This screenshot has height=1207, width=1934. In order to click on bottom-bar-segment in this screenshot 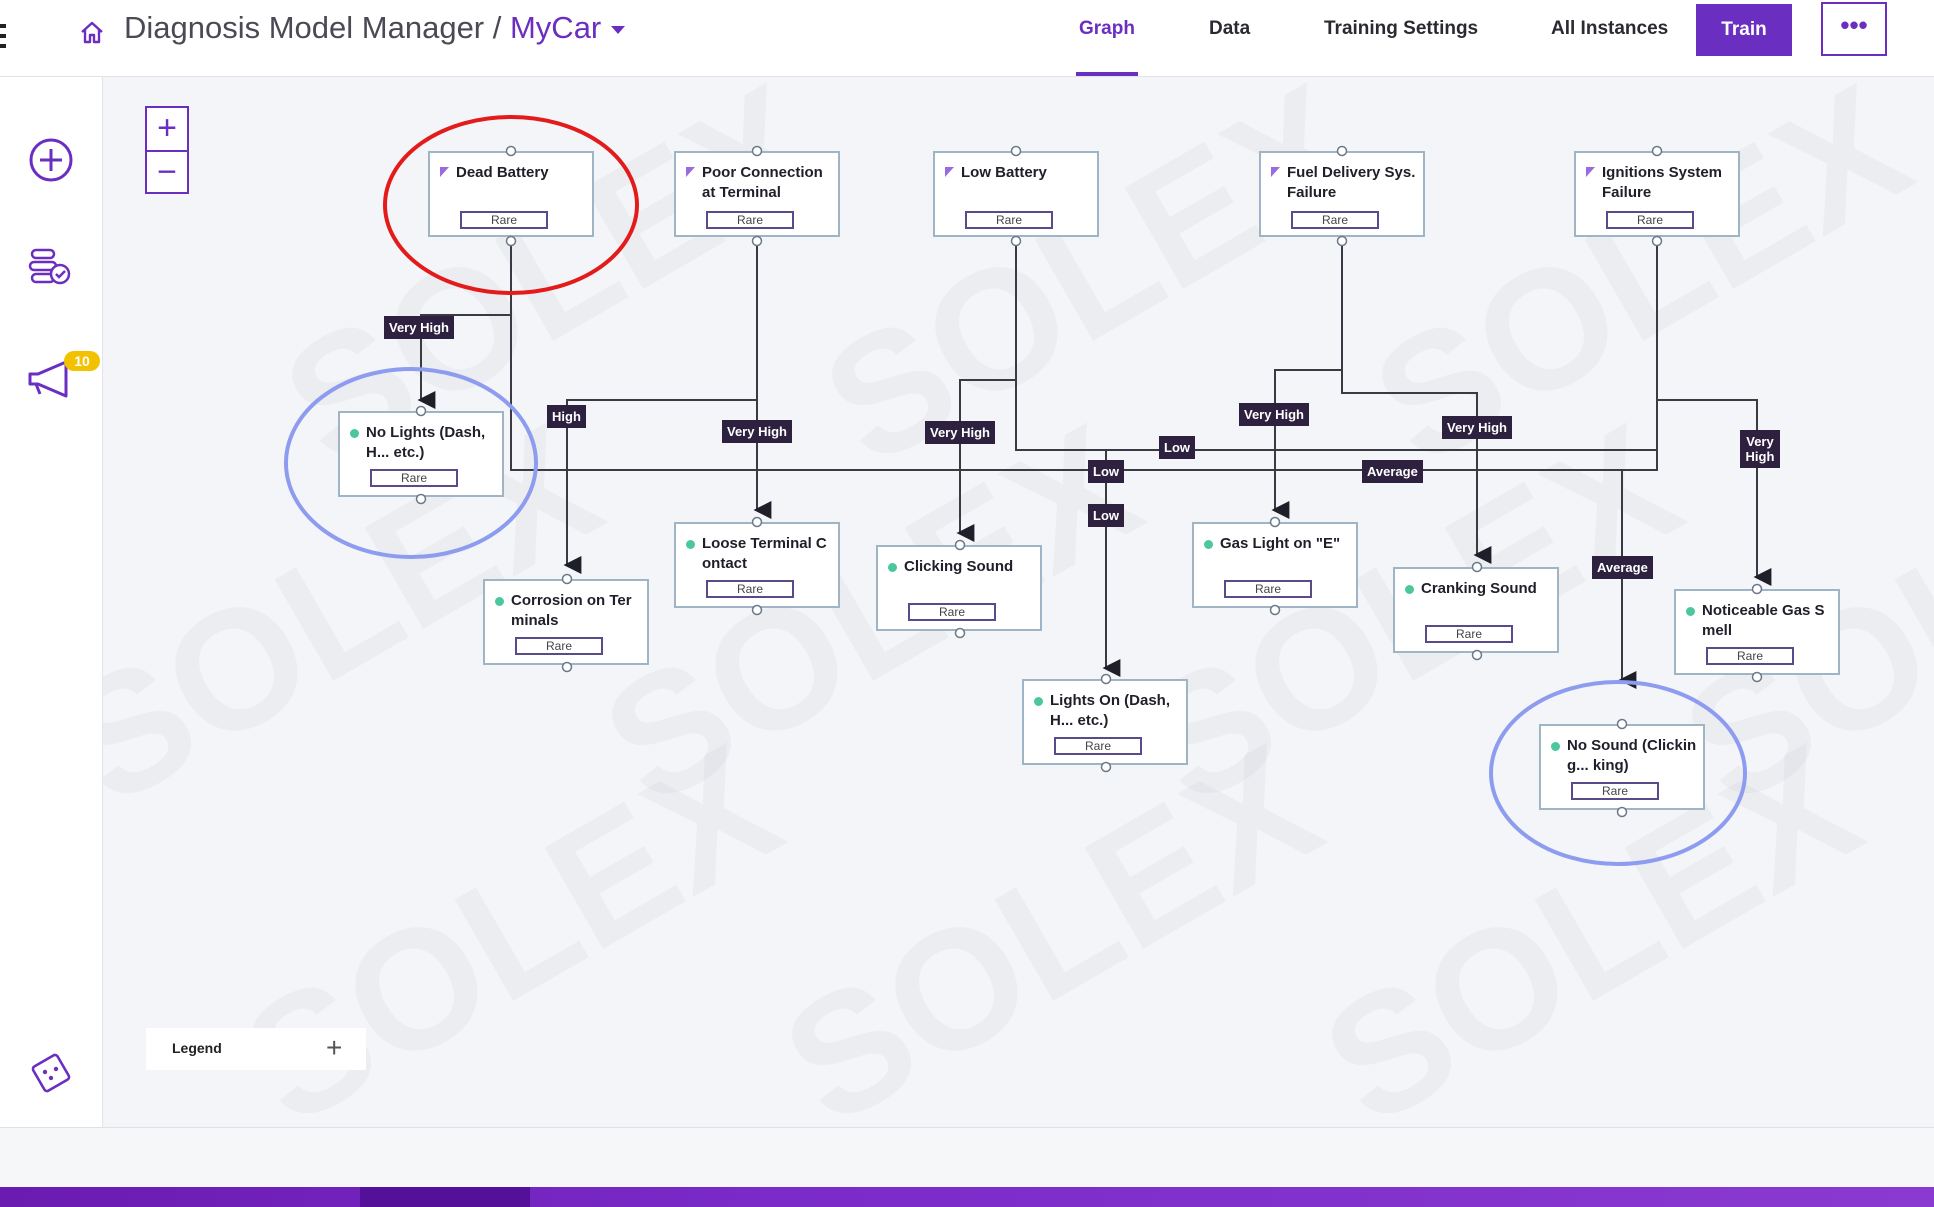, I will do `click(445, 1197)`.